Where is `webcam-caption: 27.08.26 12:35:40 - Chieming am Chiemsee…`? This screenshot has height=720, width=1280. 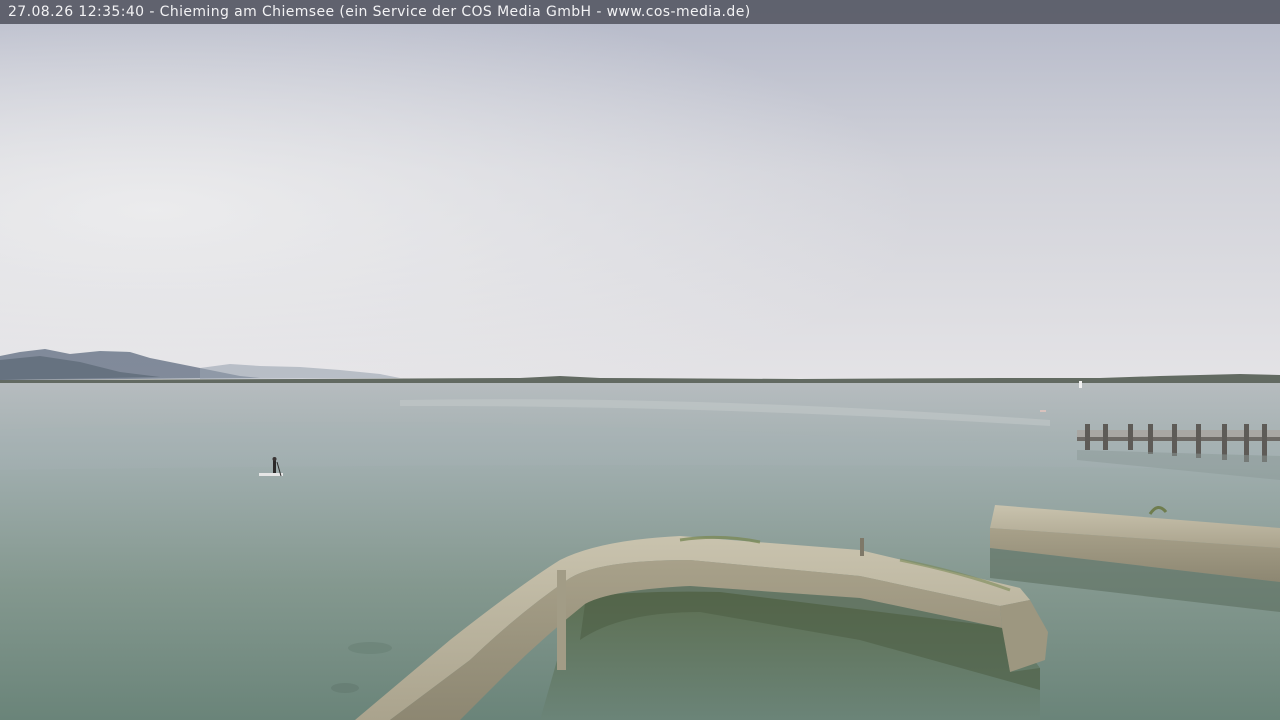
webcam-caption: 27.08.26 12:35:40 - Chieming am Chiemsee… is located at coordinates (379, 12).